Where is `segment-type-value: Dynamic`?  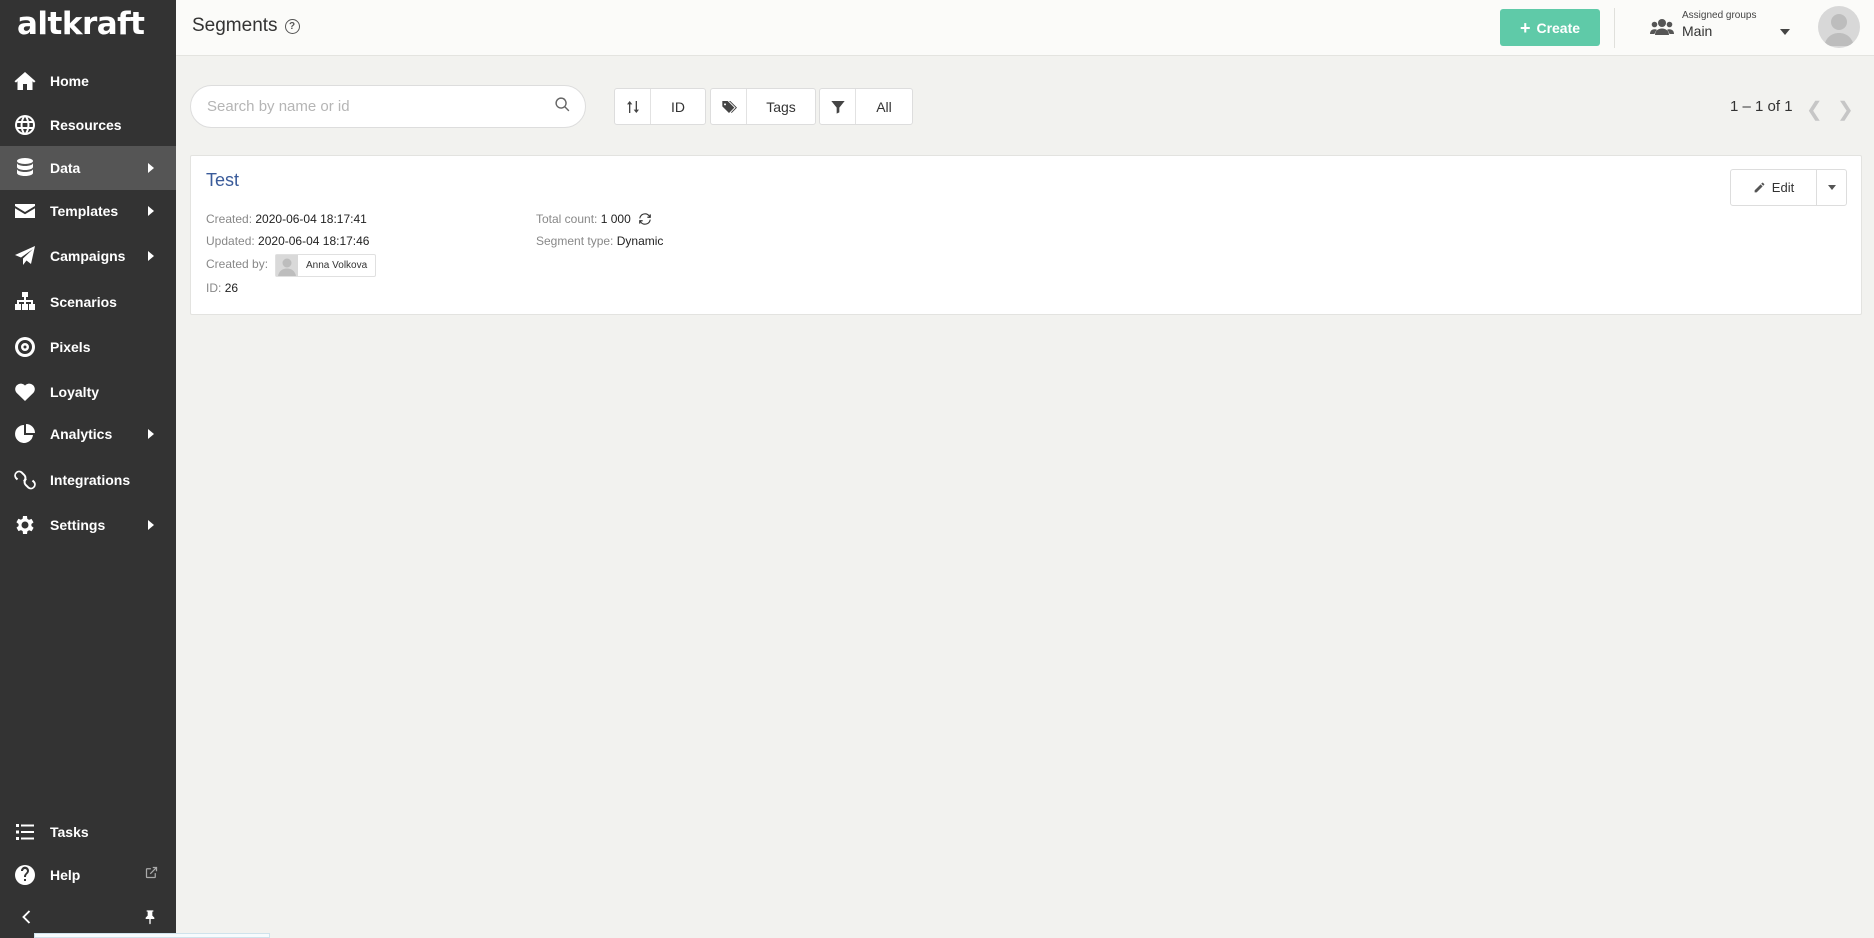
segment-type-value: Dynamic is located at coordinates (640, 241).